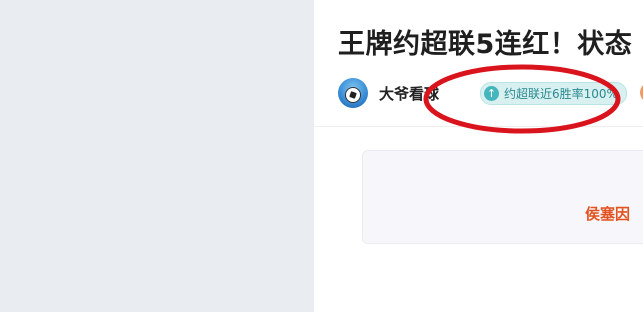  I want to click on match-card: 侯塞因, so click(502, 197).